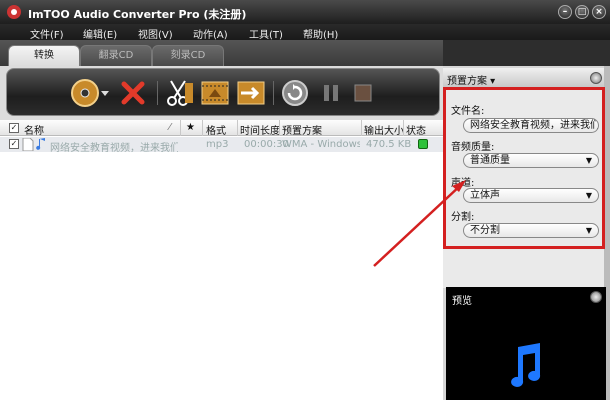 This screenshot has width=610, height=400. Describe the element at coordinates (34, 129) in the screenshot. I see `column-name: 名称` at that location.